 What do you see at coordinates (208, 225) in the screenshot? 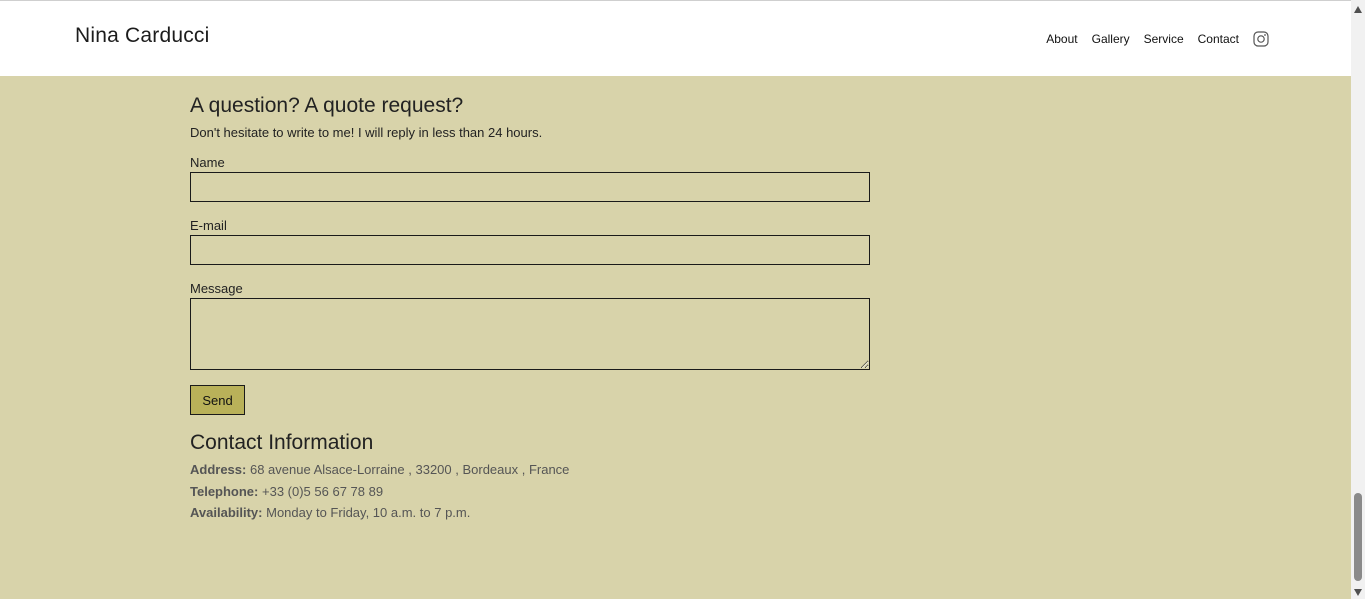
I see `email-label: E-mail` at bounding box center [208, 225].